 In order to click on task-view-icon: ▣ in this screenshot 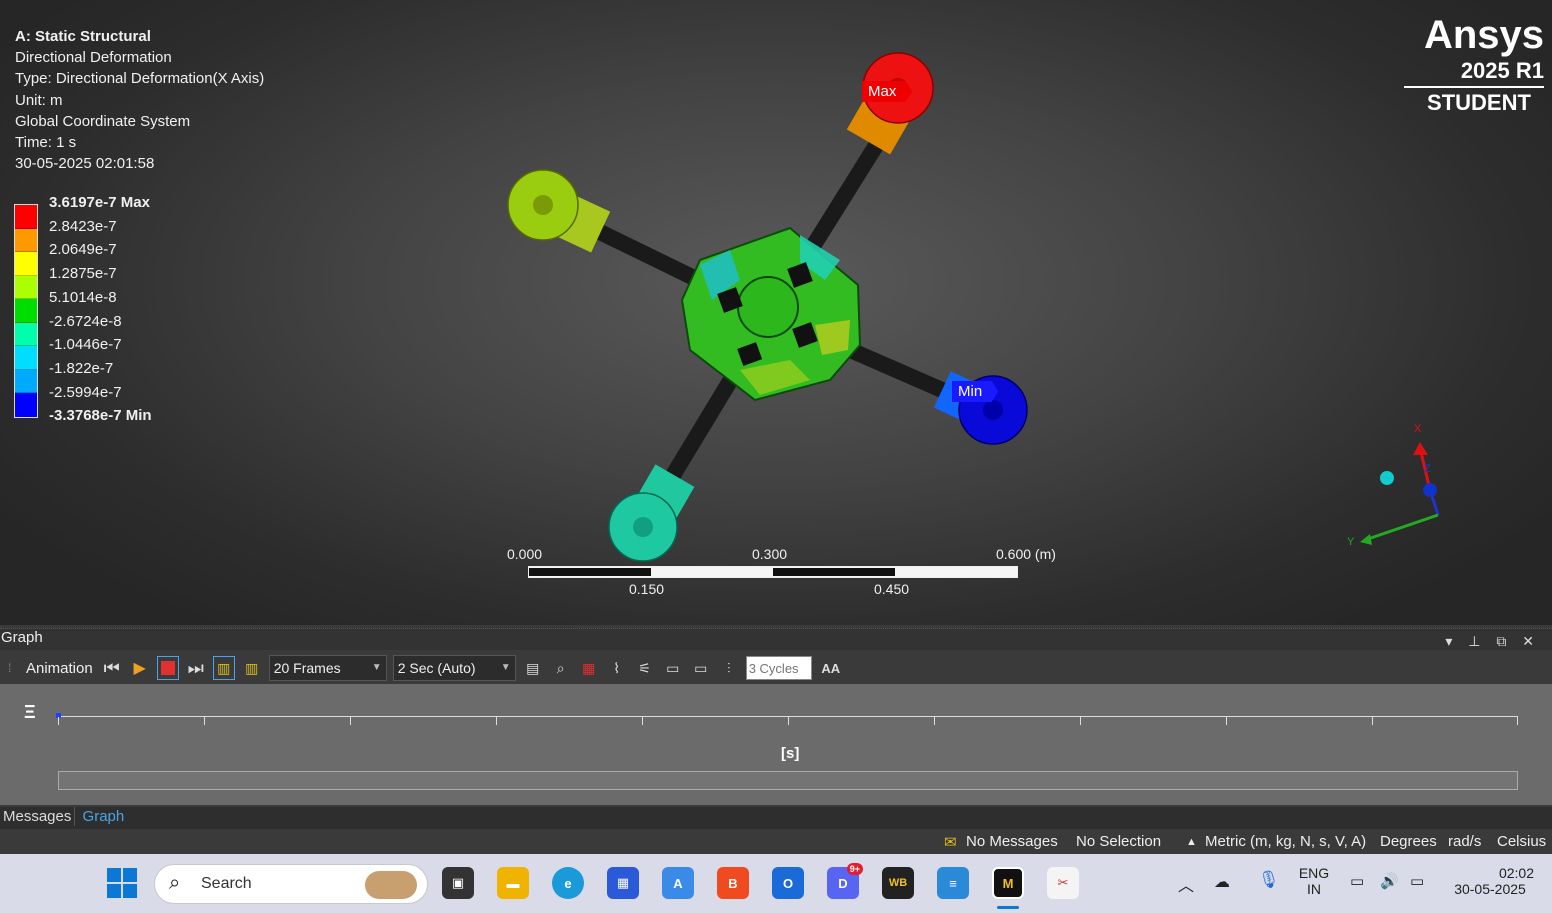, I will do `click(458, 883)`.